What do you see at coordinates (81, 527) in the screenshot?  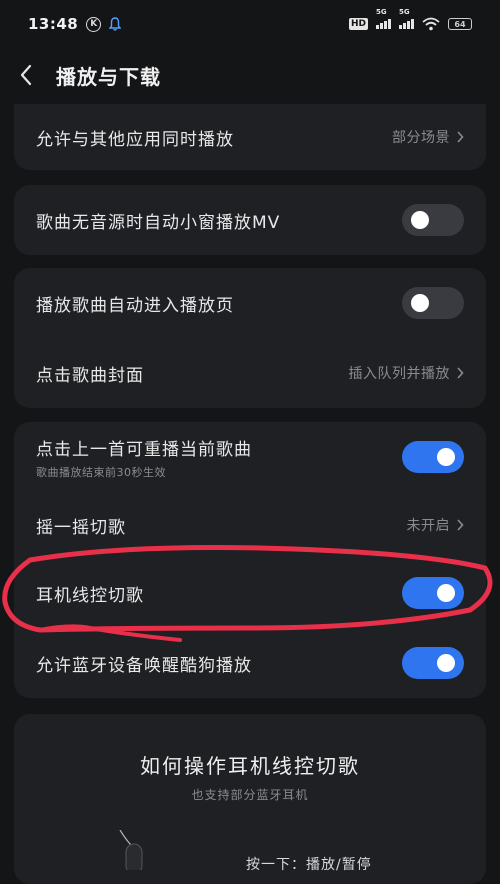 I see `row-label: 摇一摇切歌` at bounding box center [81, 527].